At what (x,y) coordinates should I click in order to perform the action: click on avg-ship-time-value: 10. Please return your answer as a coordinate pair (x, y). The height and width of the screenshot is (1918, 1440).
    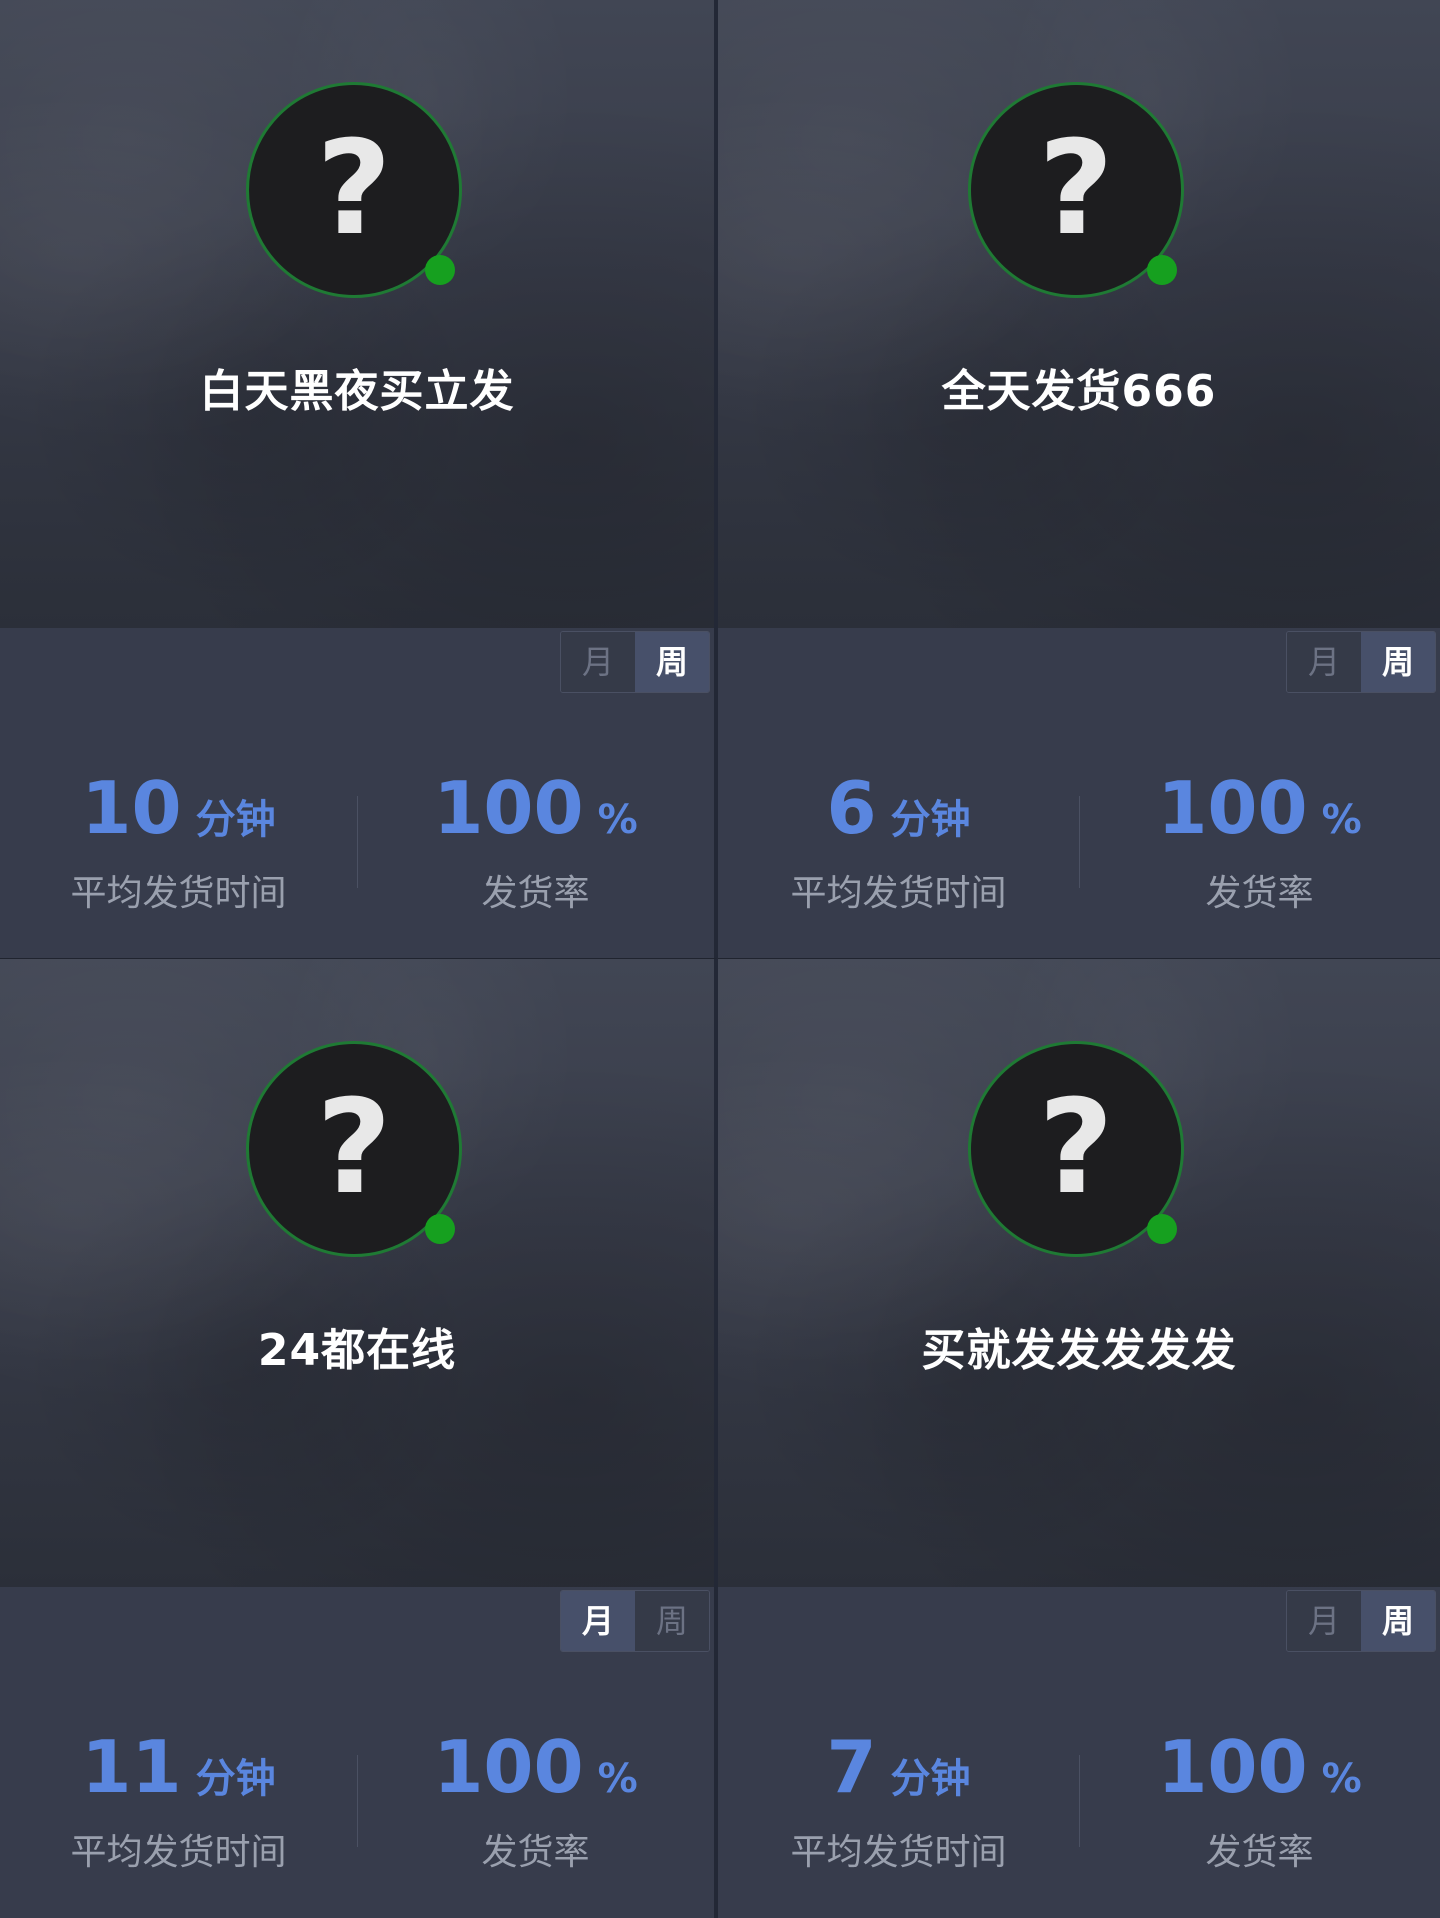
    Looking at the image, I should click on (131, 808).